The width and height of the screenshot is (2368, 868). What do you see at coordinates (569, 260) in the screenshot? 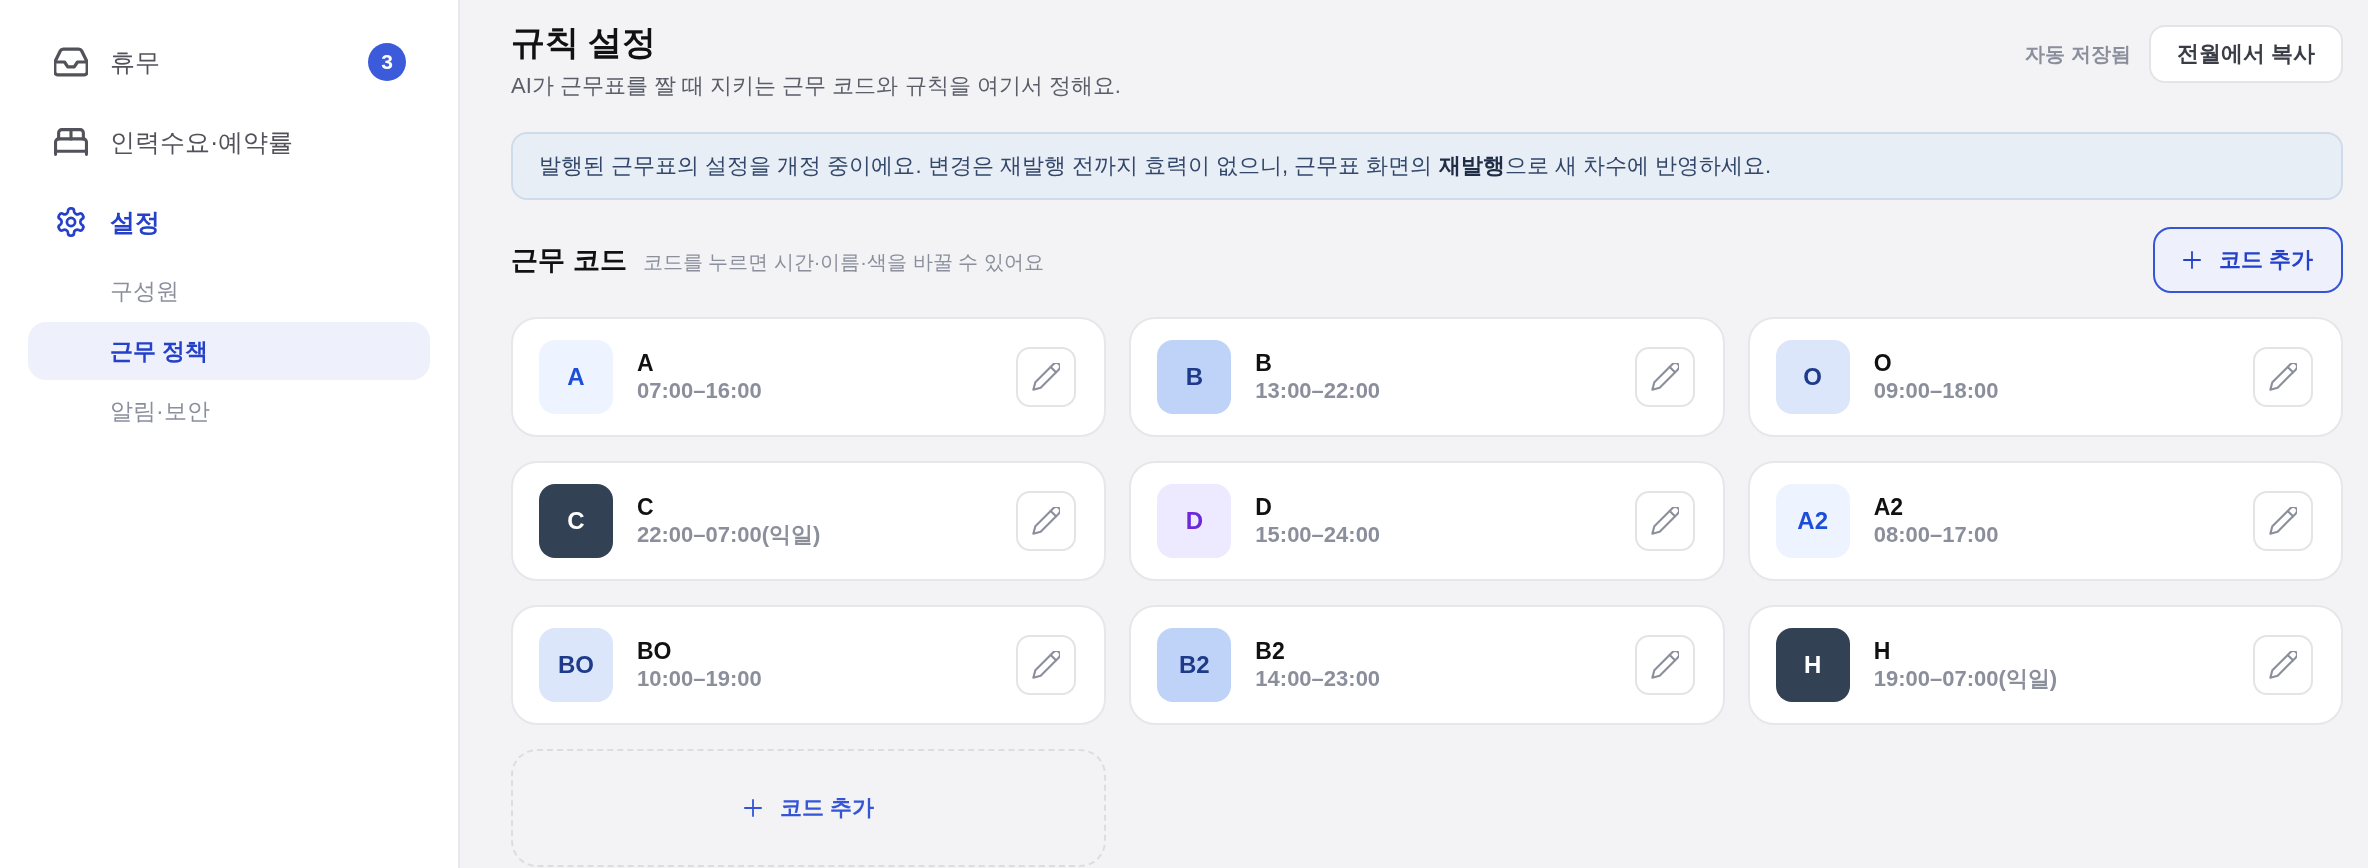
I see `section-title: 근무 코드` at bounding box center [569, 260].